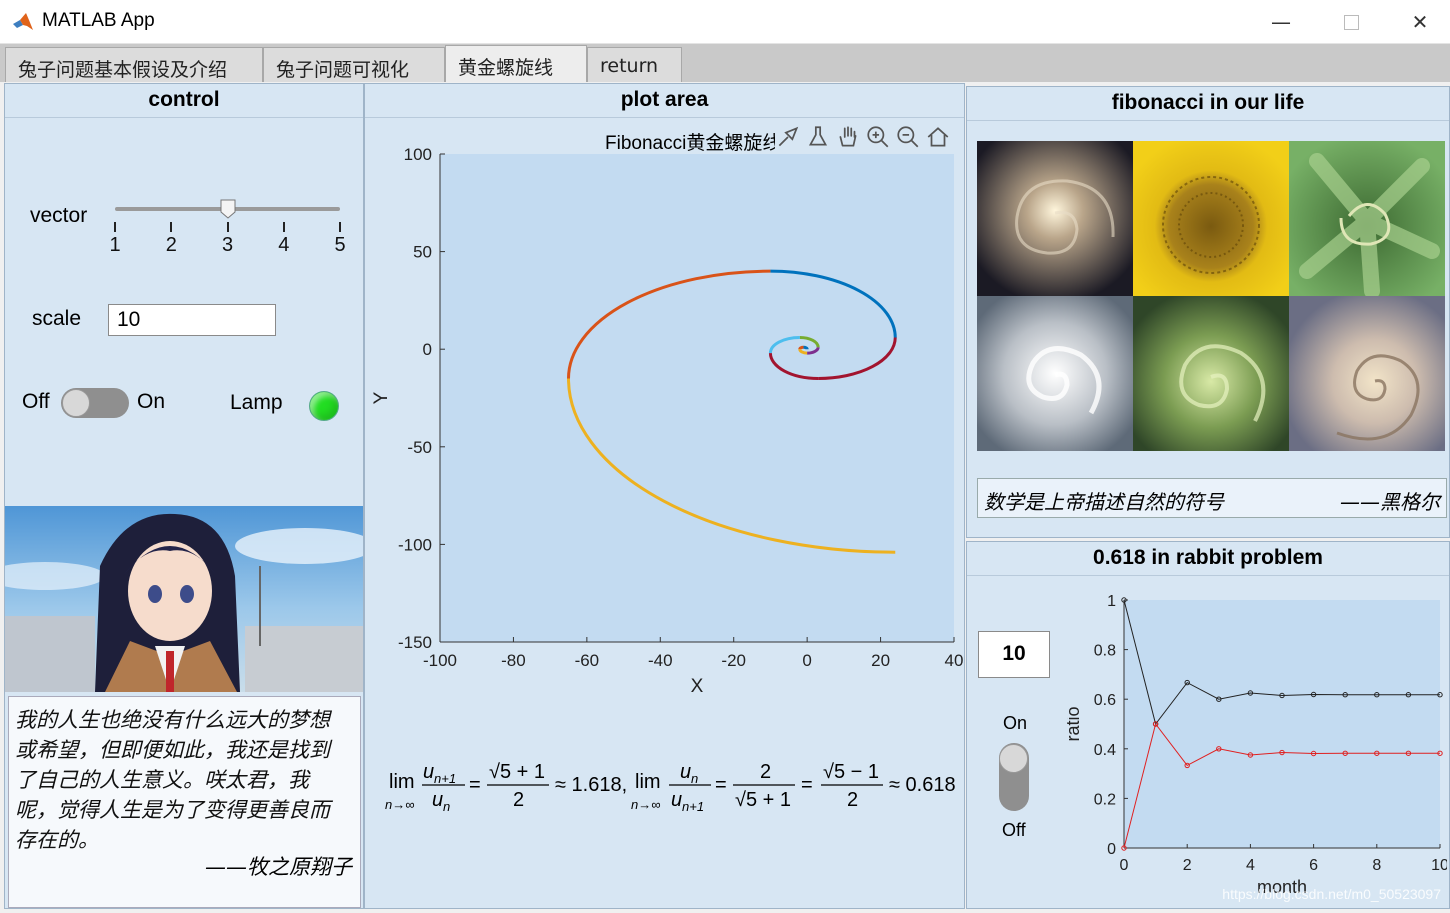  What do you see at coordinates (95, 403) in the screenshot?
I see `lamp-toggle-switch` at bounding box center [95, 403].